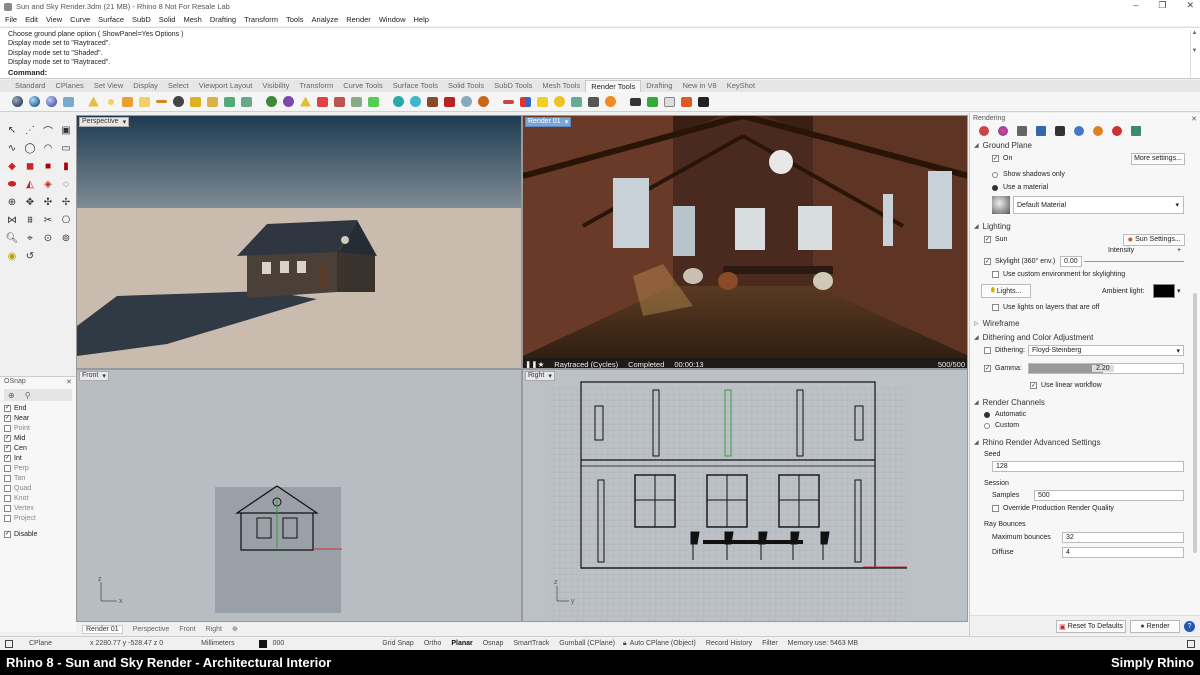 This screenshot has width=1200, height=675. Describe the element at coordinates (104, 122) in the screenshot. I see `viewport-label-perspective: Perspective ▾` at that location.